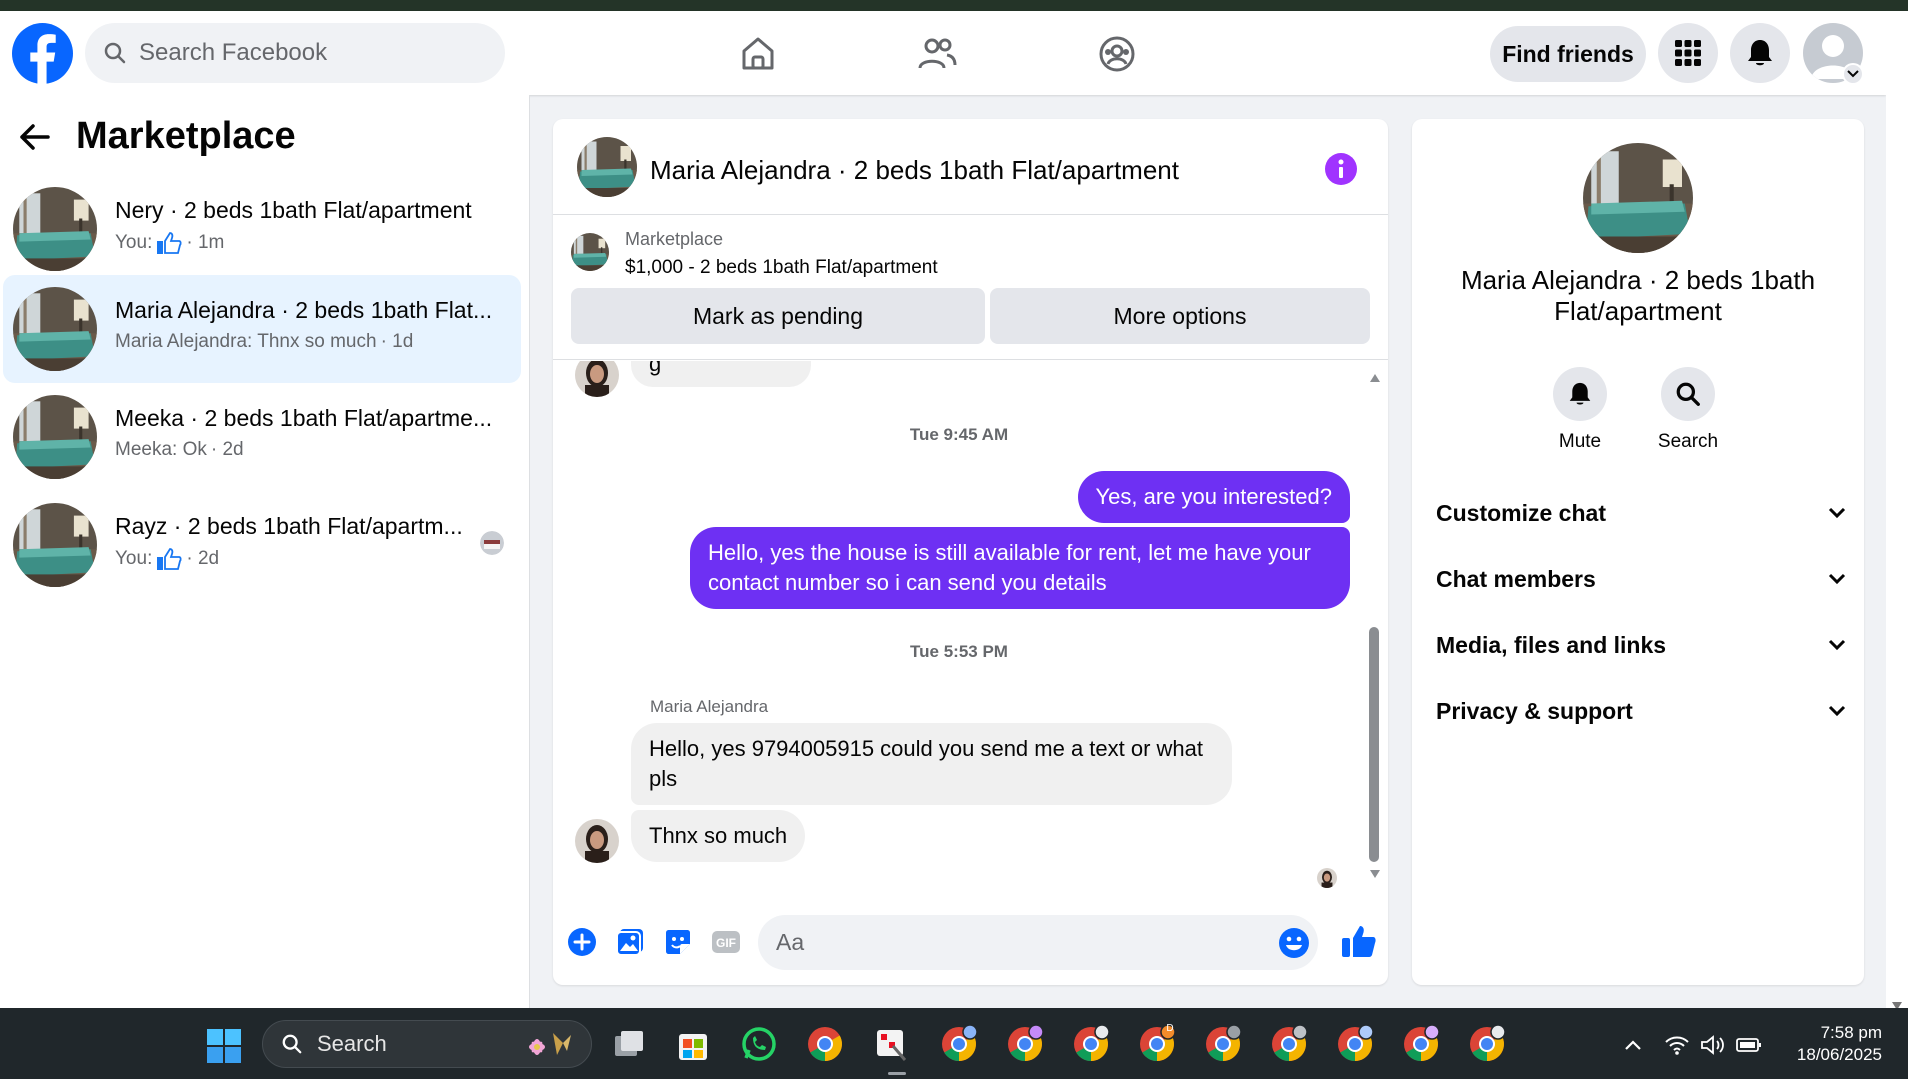 Image resolution: width=1908 pixels, height=1079 pixels. I want to click on gif-icon: GIF, so click(726, 942).